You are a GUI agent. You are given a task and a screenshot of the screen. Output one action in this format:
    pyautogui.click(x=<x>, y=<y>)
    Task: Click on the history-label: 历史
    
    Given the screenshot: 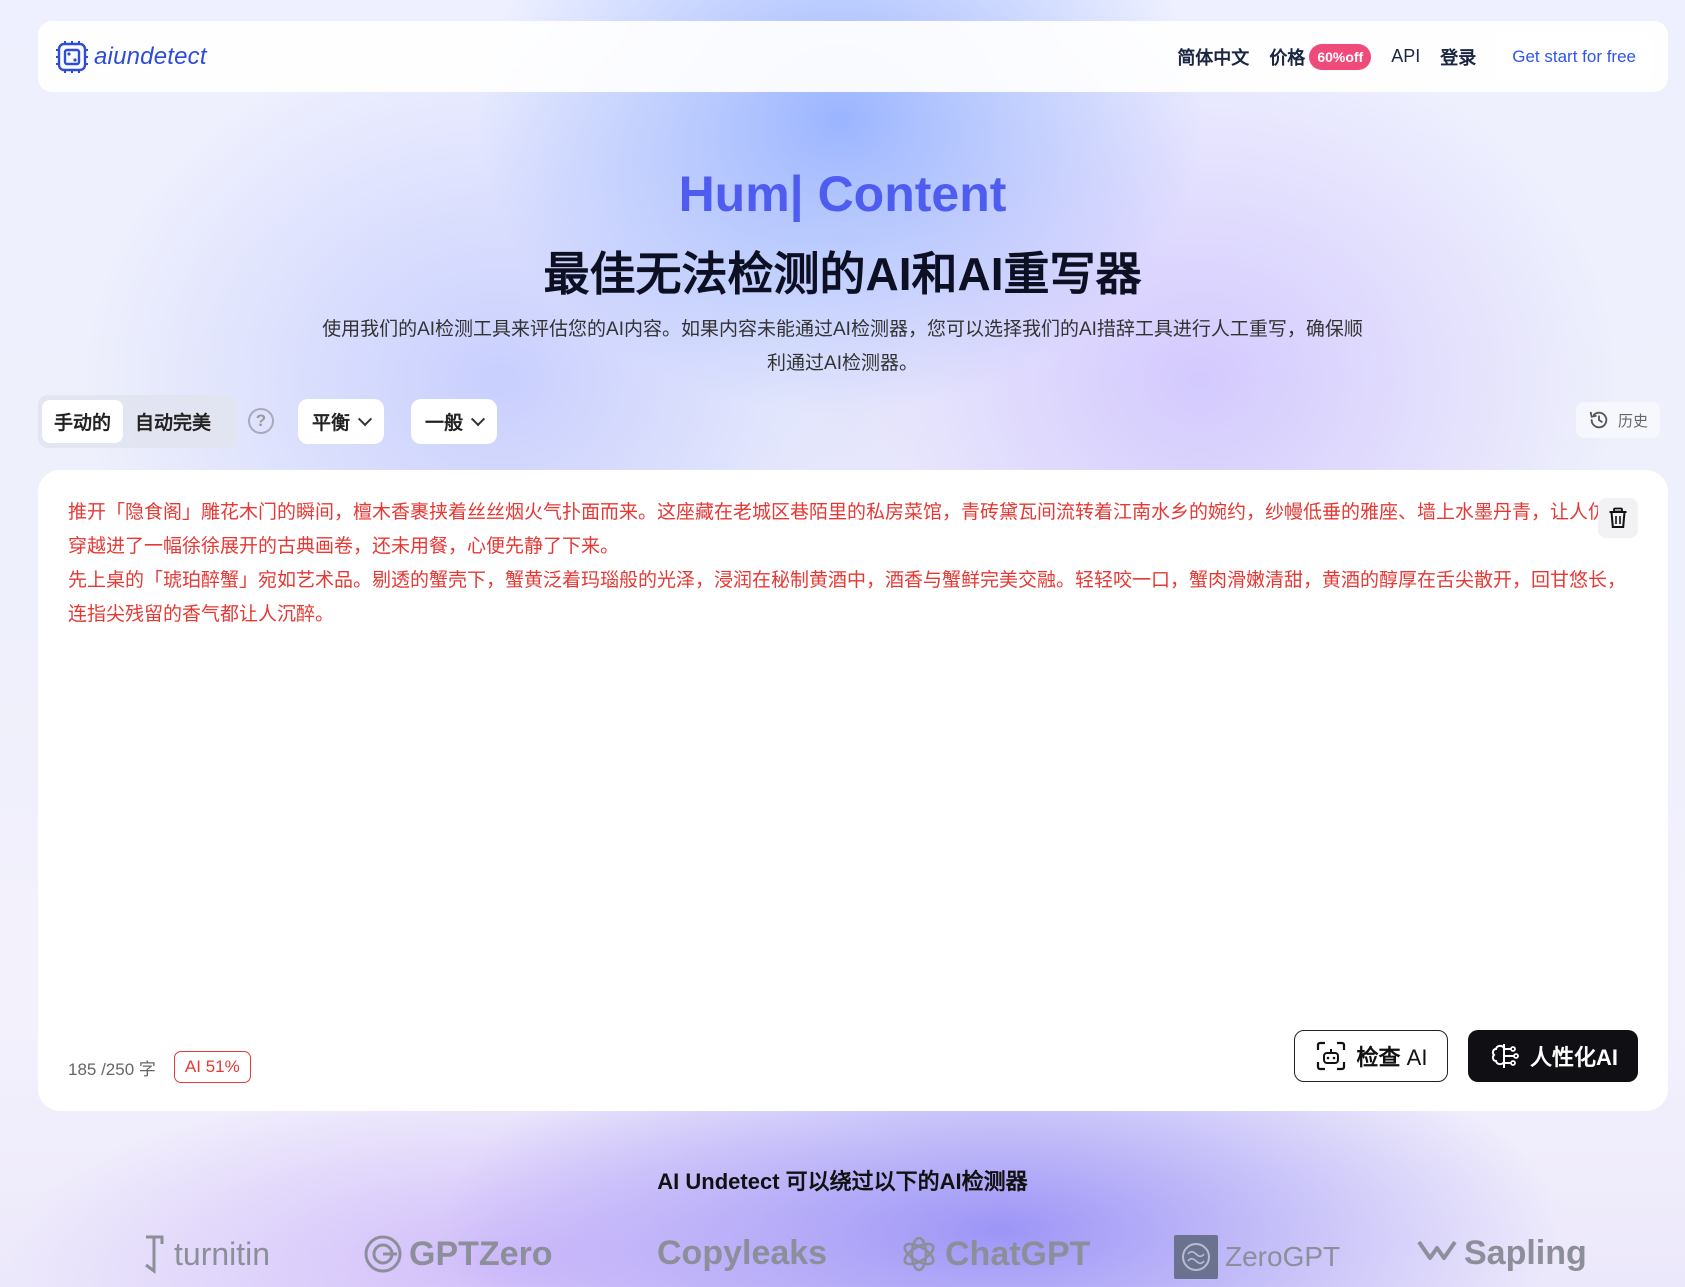 What is the action you would take?
    pyautogui.click(x=1633, y=421)
    